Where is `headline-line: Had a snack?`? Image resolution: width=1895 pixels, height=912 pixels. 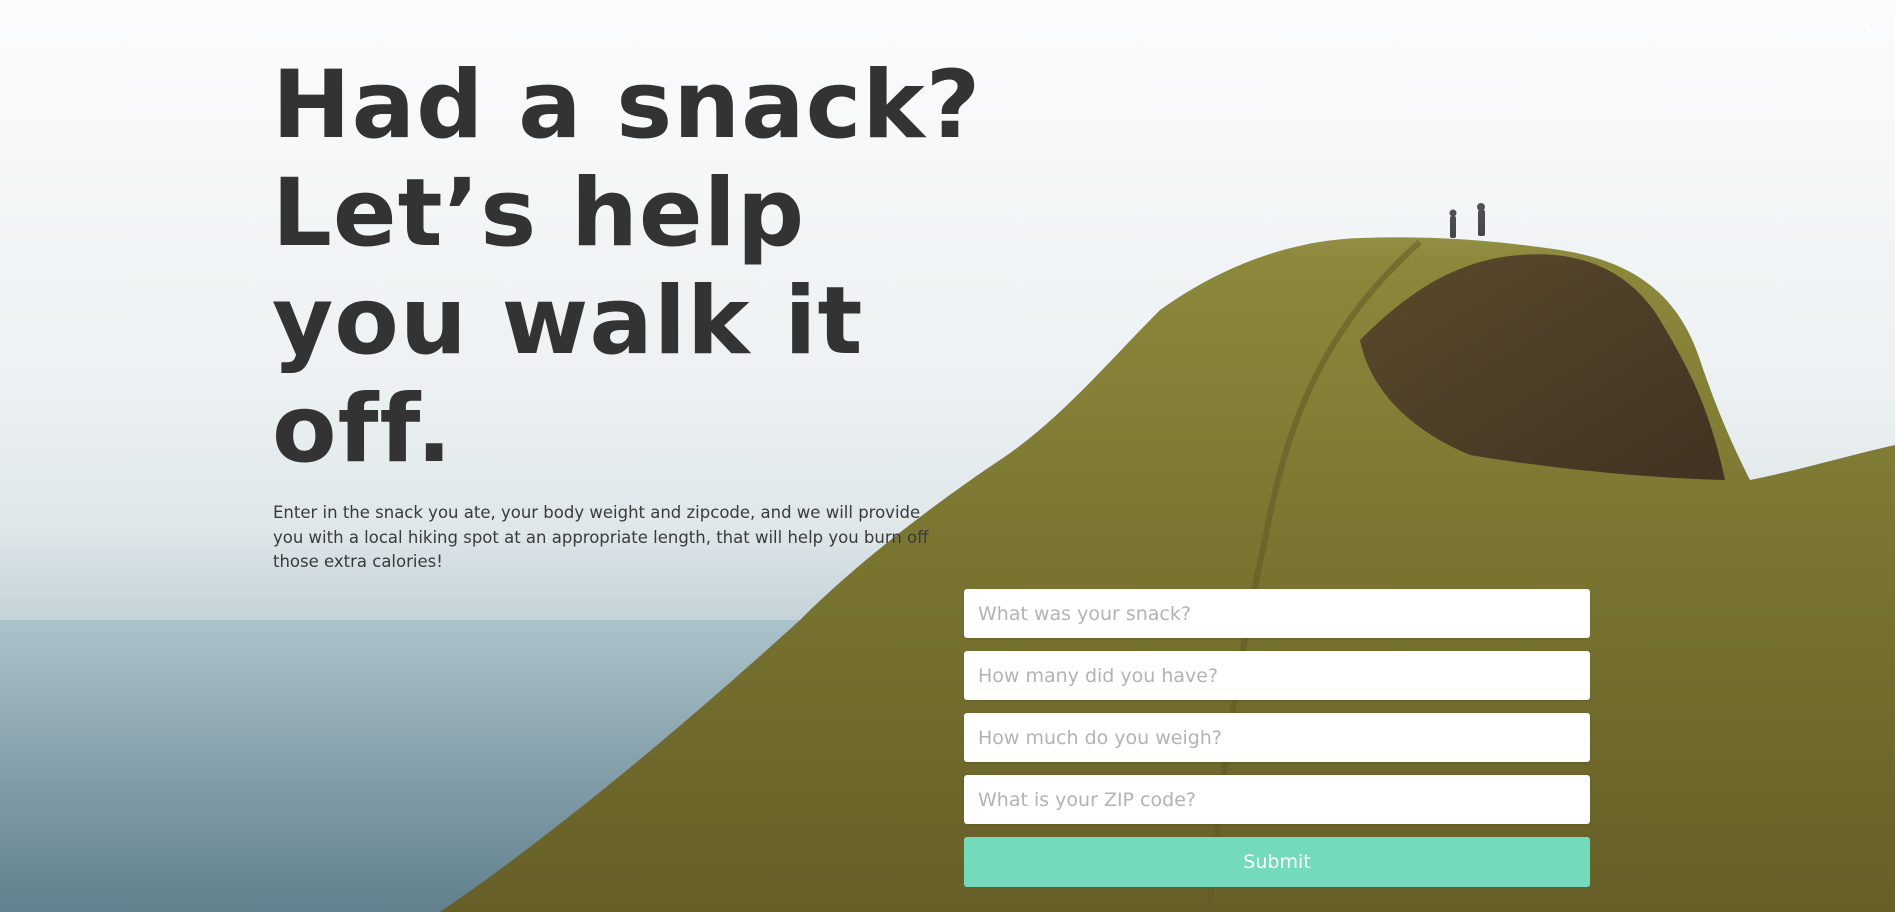
headline-line: Had a snack? is located at coordinates (627, 105).